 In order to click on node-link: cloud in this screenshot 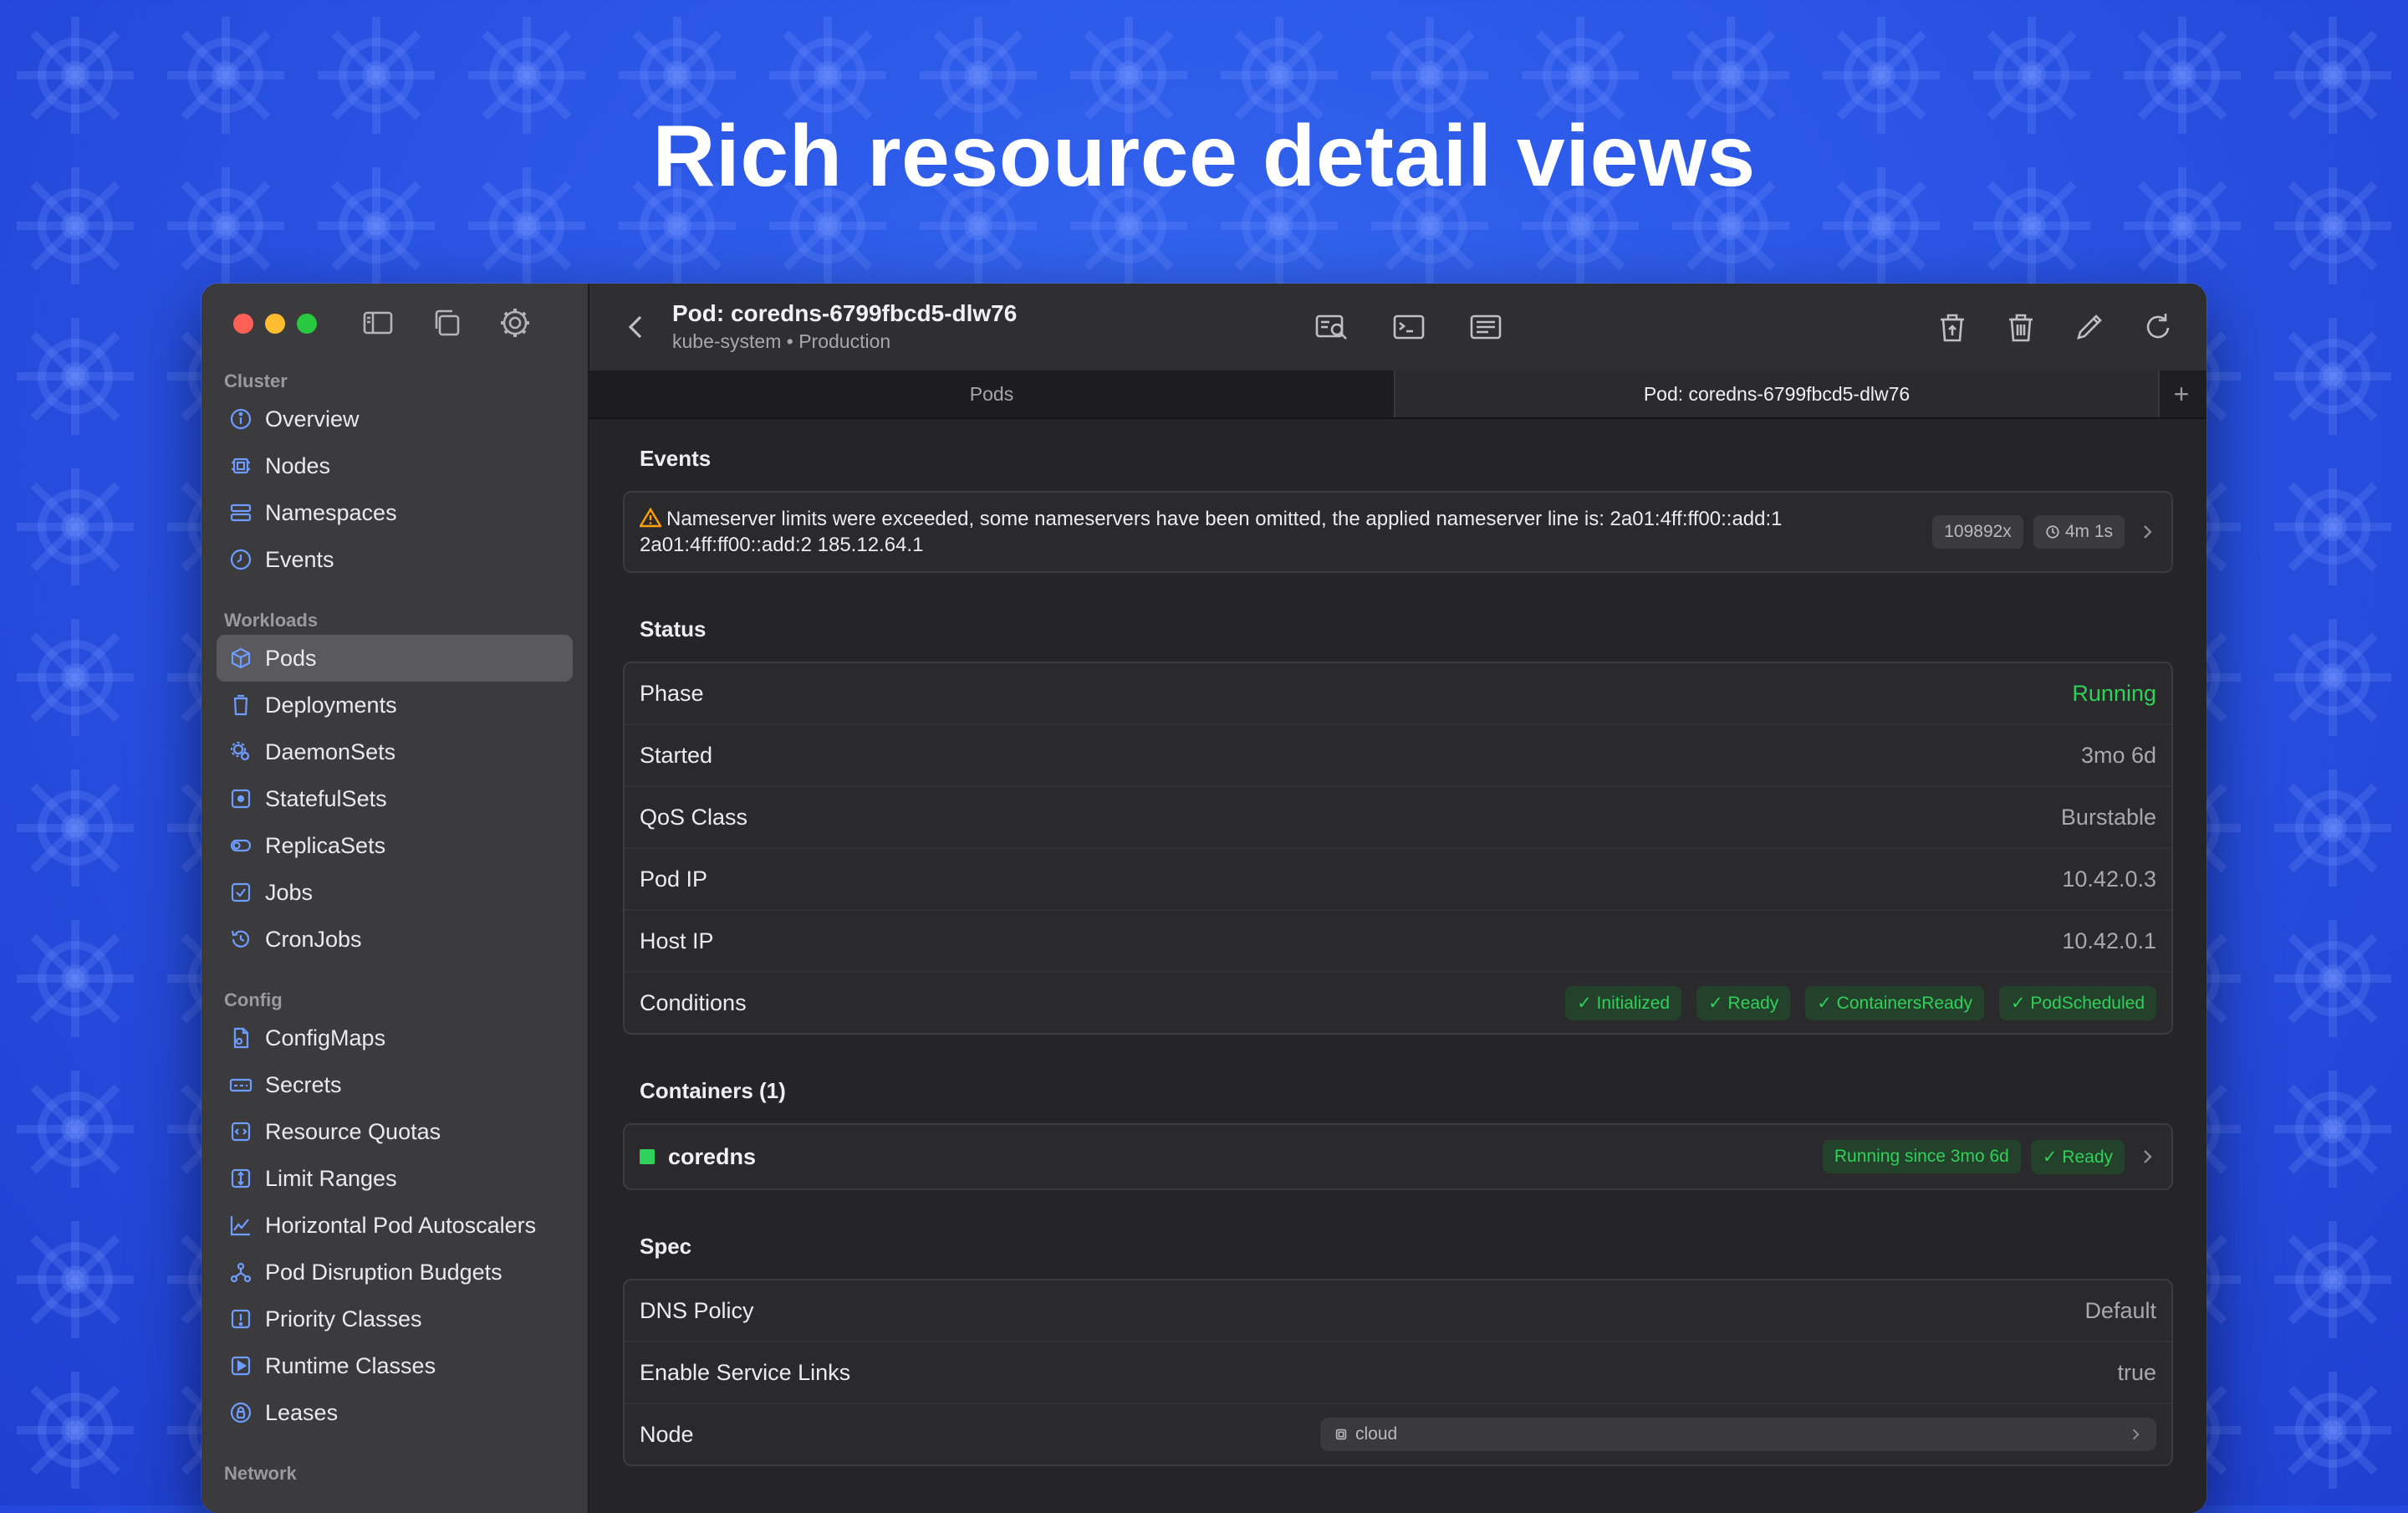, I will do `click(1738, 1434)`.